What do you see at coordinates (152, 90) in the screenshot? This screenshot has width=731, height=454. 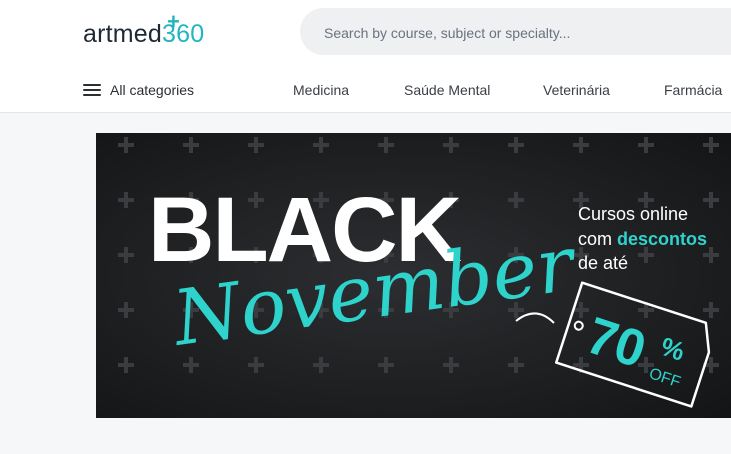 I see `all-categories-label: All categories` at bounding box center [152, 90].